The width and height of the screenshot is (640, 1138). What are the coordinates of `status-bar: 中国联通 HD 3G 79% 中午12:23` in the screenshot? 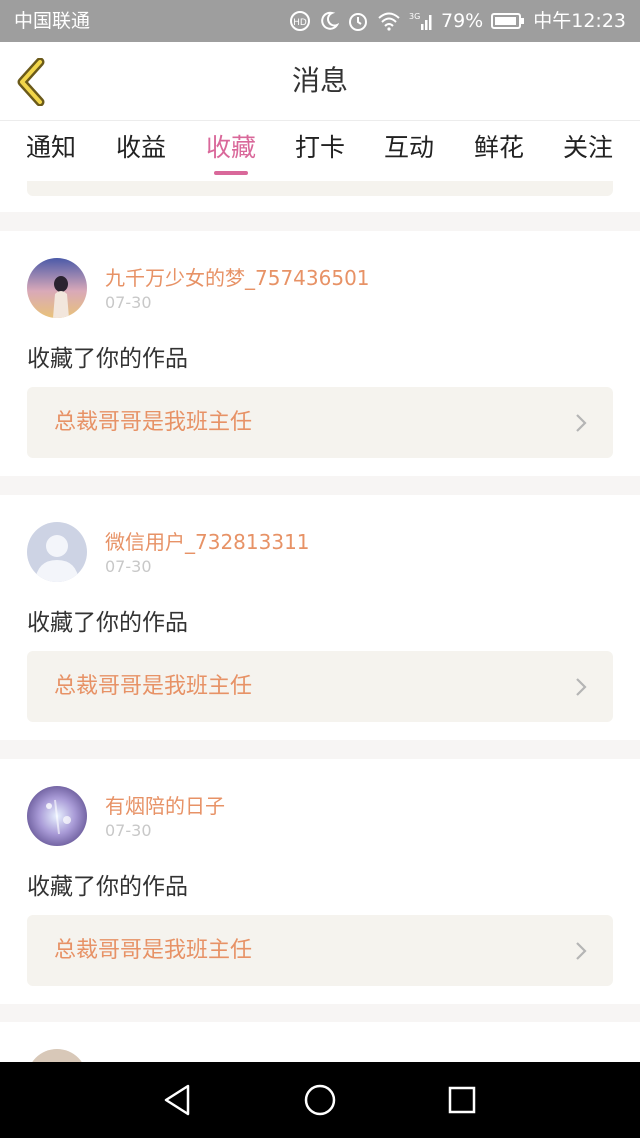 It's located at (320, 21).